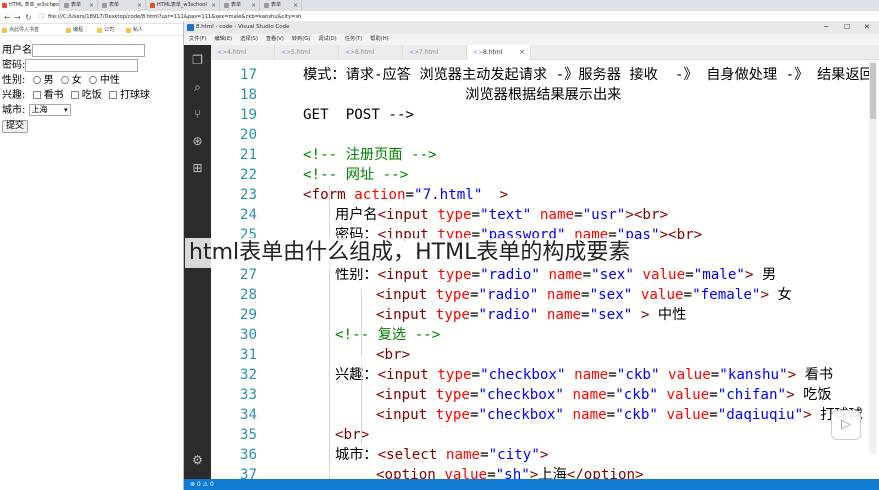 The width and height of the screenshot is (879, 490). What do you see at coordinates (30, 5) in the screenshot?
I see `browser-tab: HTML 表单_w3school ×` at bounding box center [30, 5].